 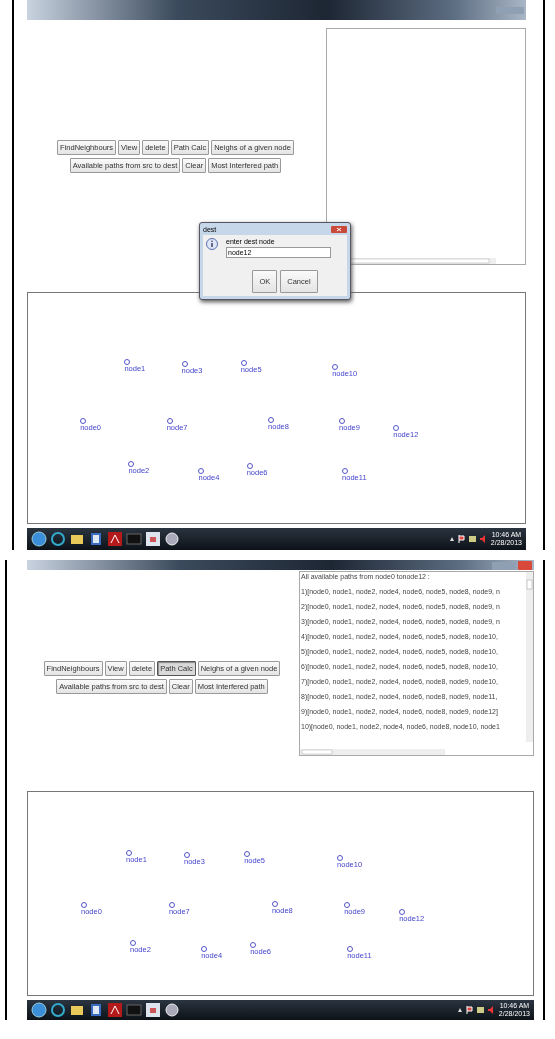 I want to click on close-icon, so click(x=339, y=229).